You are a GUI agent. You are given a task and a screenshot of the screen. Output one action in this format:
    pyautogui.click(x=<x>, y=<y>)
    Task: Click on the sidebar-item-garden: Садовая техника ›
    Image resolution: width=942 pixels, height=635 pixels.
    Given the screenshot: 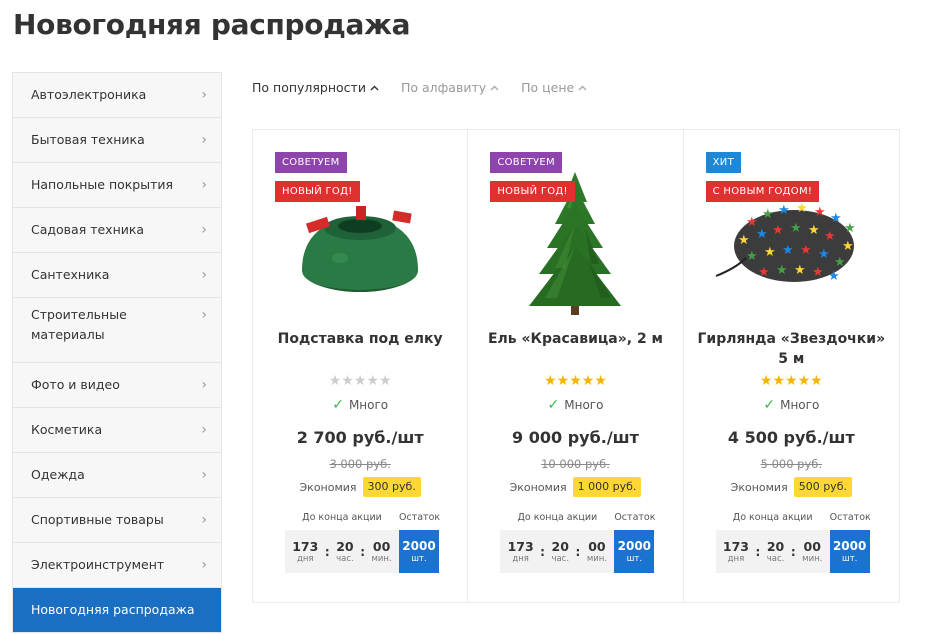 What is the action you would take?
    pyautogui.click(x=117, y=230)
    